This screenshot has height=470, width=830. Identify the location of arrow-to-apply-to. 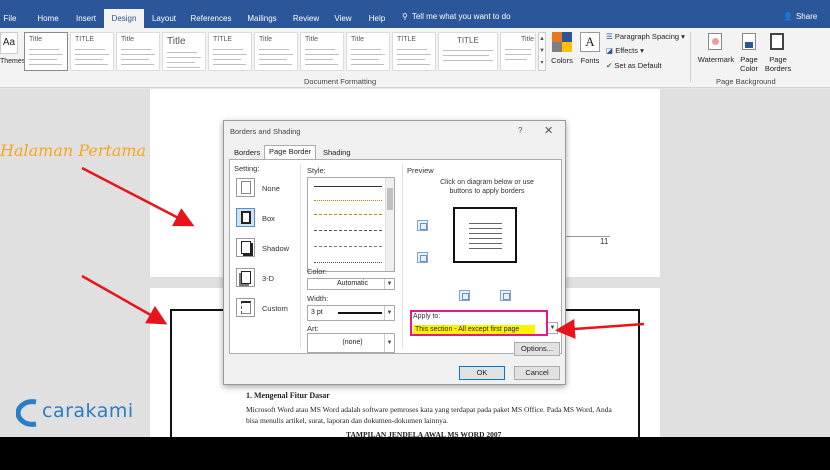
(600, 328).